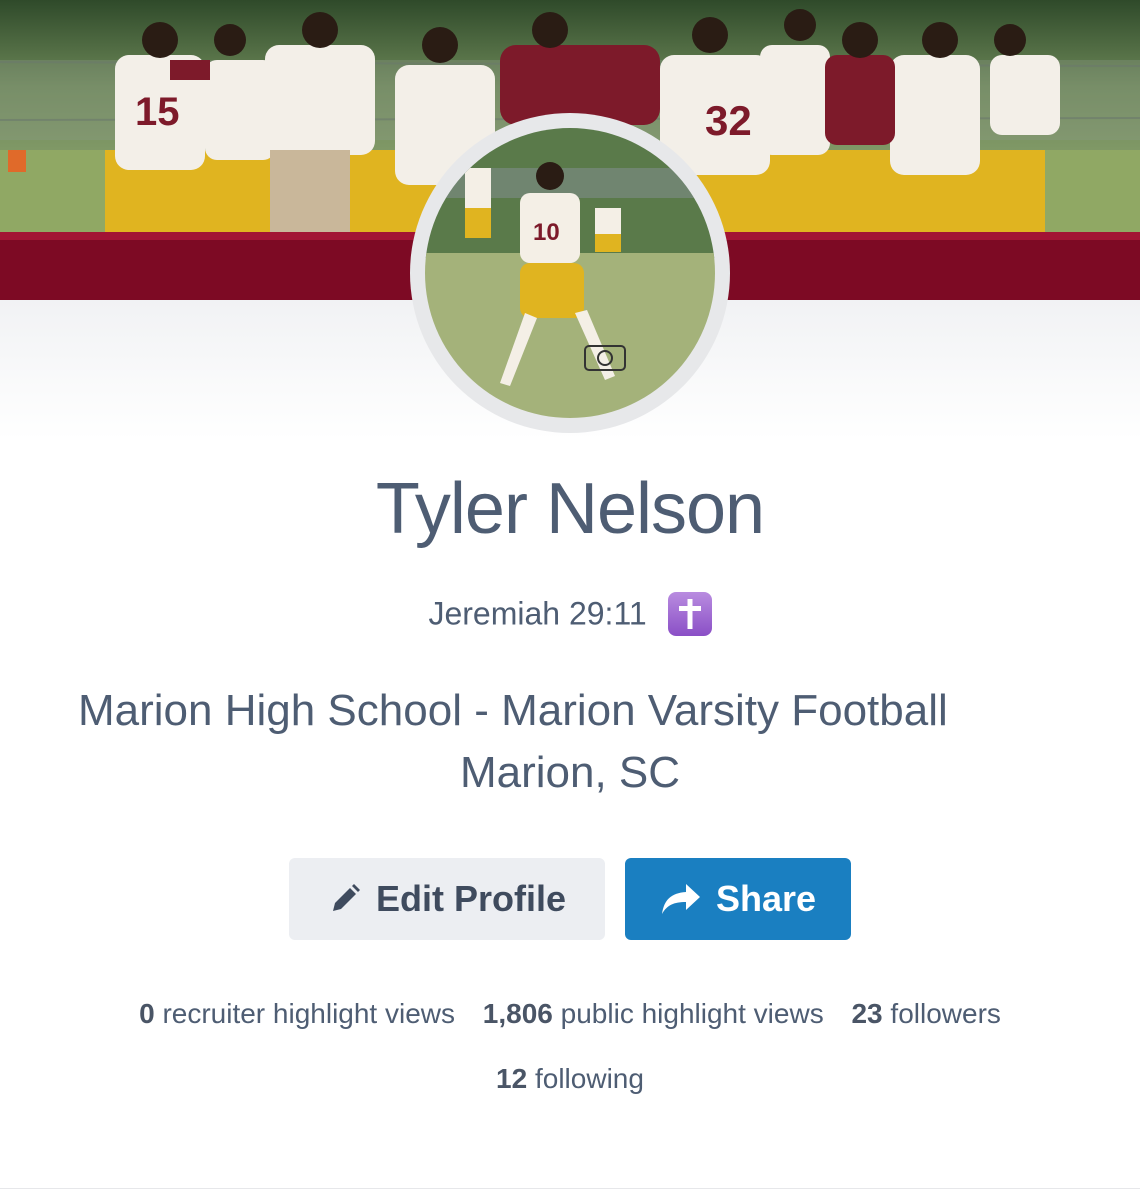  Describe the element at coordinates (517, 1013) in the screenshot. I see `stat-value: 1,806` at that location.